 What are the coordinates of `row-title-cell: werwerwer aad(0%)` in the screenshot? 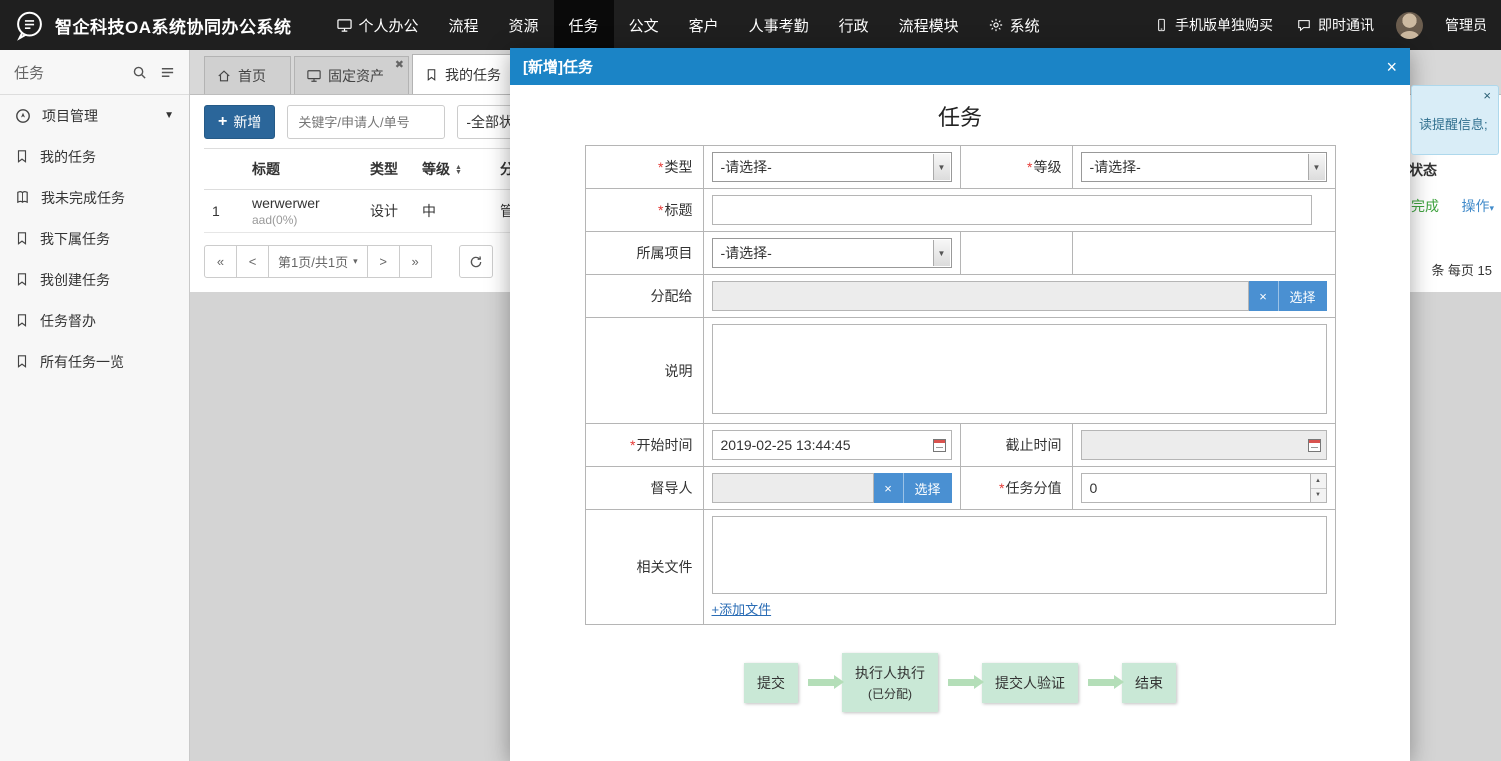 It's located at (303, 211).